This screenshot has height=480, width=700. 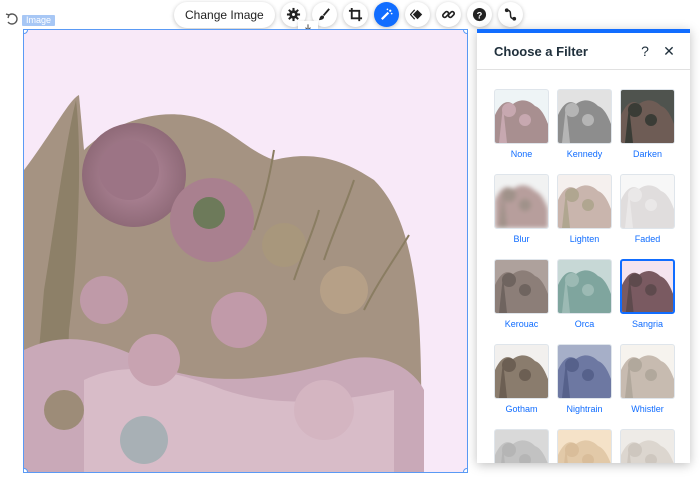 I want to click on close-icon: ✕, so click(x=669, y=51).